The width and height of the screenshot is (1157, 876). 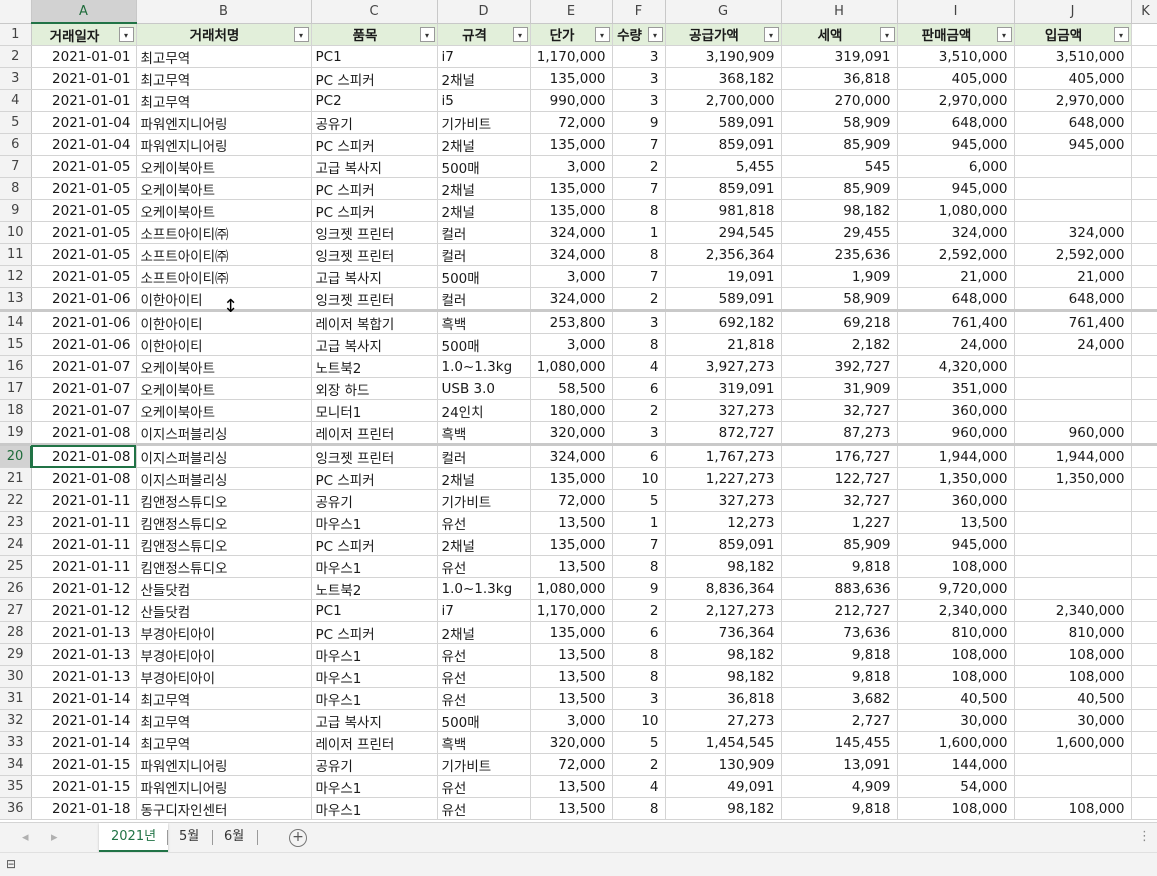 What do you see at coordinates (16, 654) in the screenshot?
I see `row-header: 29` at bounding box center [16, 654].